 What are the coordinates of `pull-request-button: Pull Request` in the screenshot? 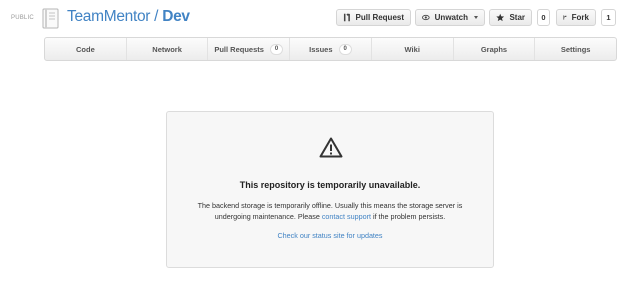 It's located at (373, 17).